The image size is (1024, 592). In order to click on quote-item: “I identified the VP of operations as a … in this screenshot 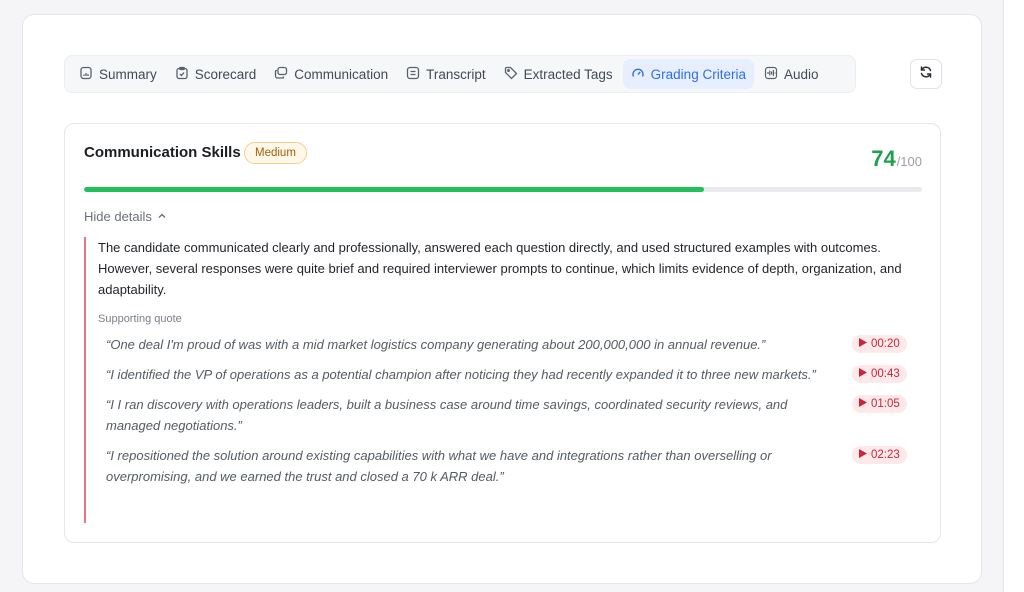, I will do `click(511, 374)`.